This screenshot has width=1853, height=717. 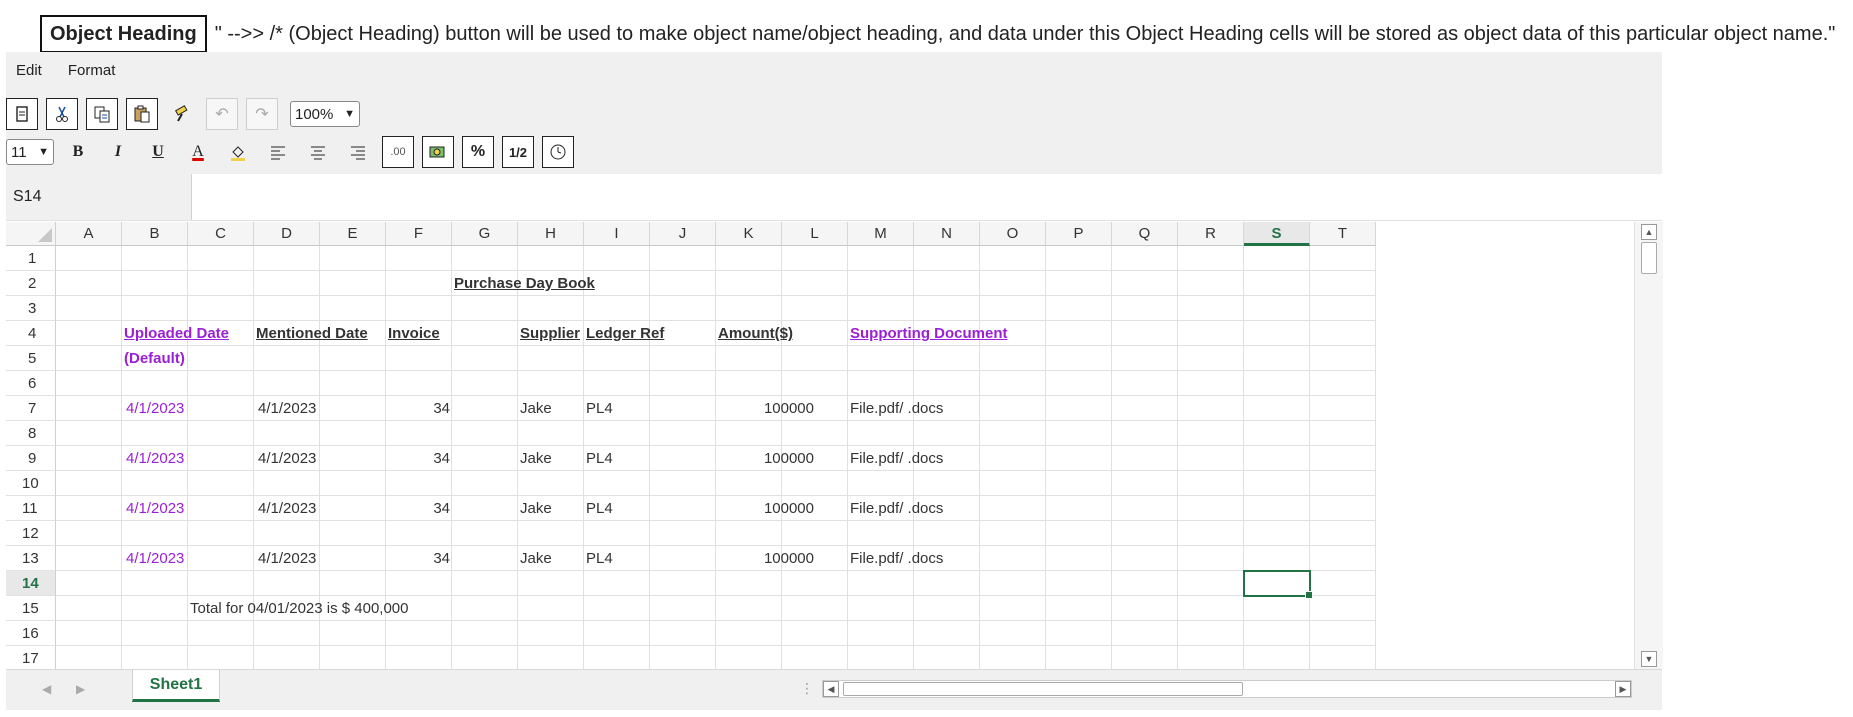 What do you see at coordinates (102, 114) in the screenshot?
I see `copy-button` at bounding box center [102, 114].